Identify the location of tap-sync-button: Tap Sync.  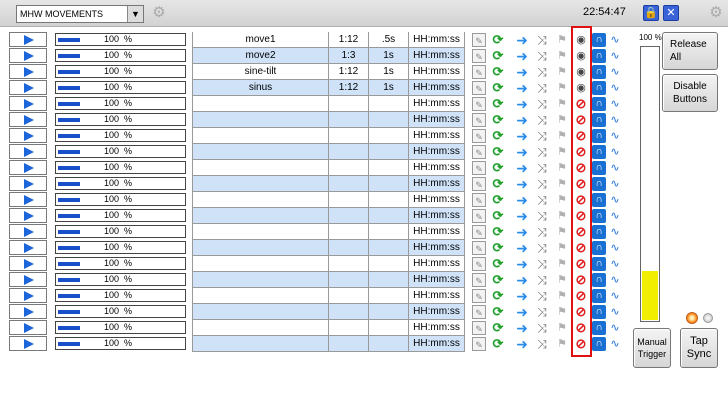
(699, 348).